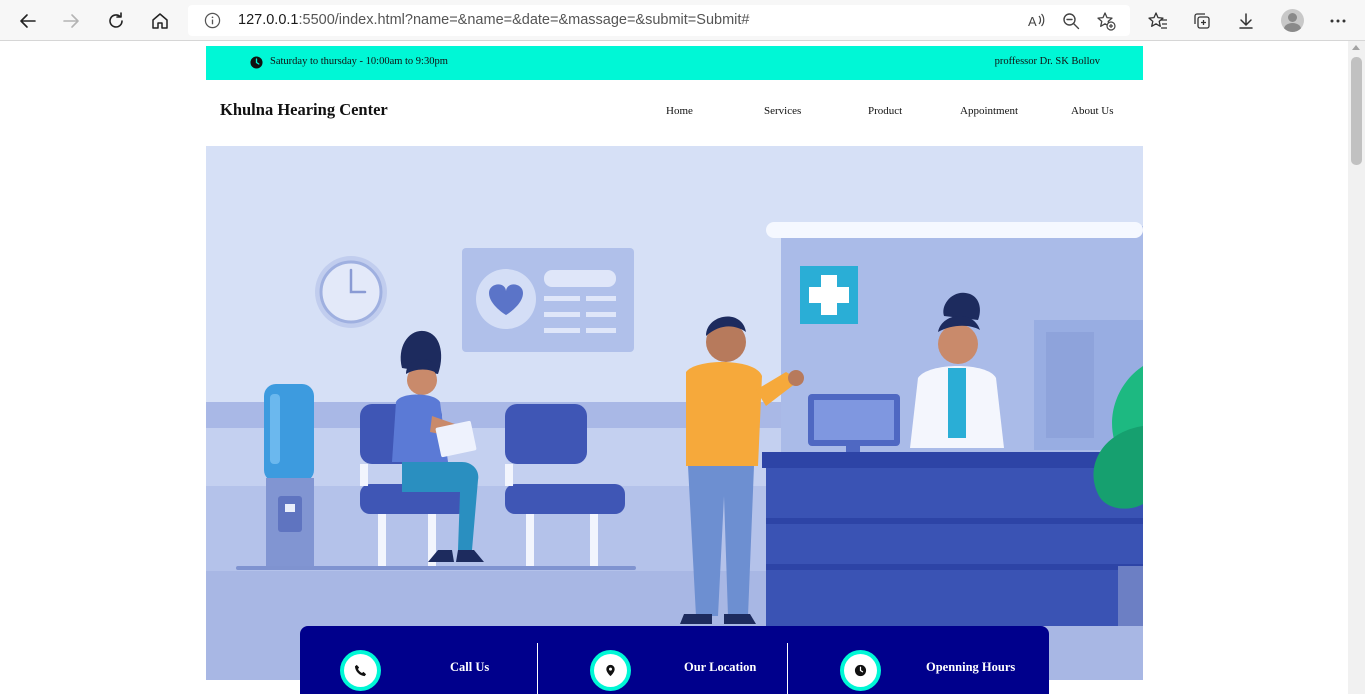  I want to click on page-scrollbar, so click(1356, 367).